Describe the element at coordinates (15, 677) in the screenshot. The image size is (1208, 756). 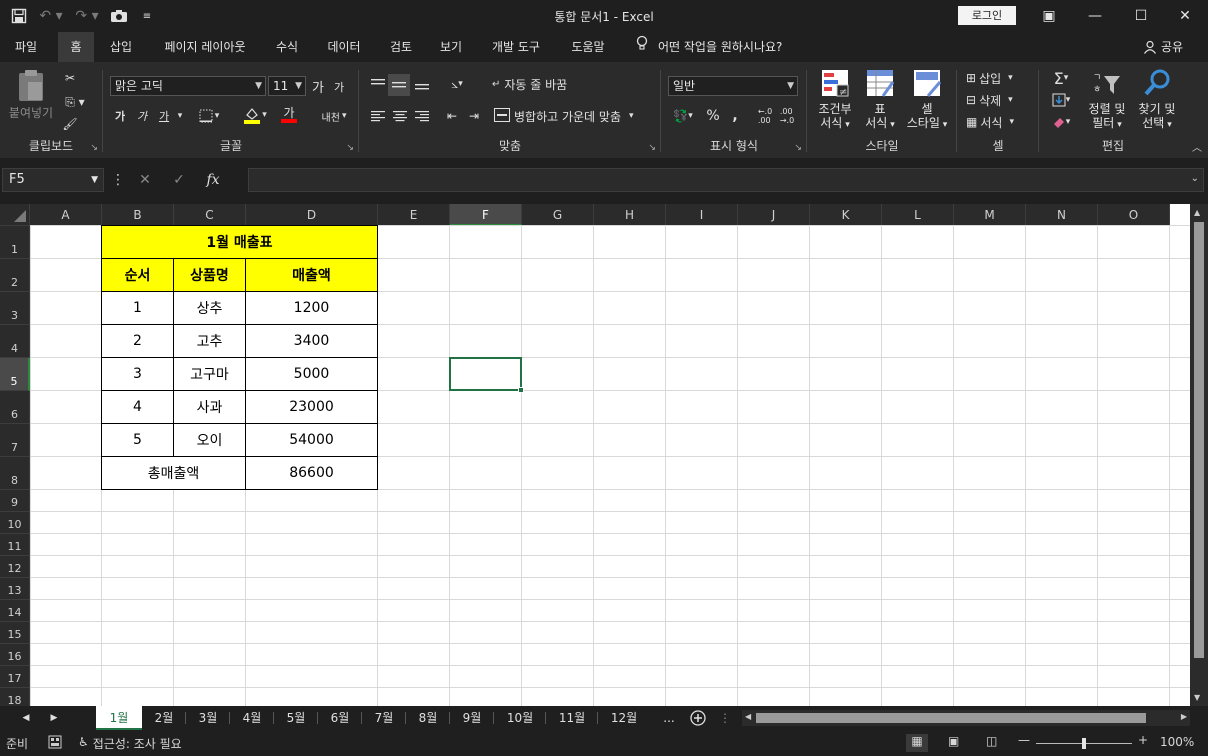
I see `row-header-17: 17` at that location.